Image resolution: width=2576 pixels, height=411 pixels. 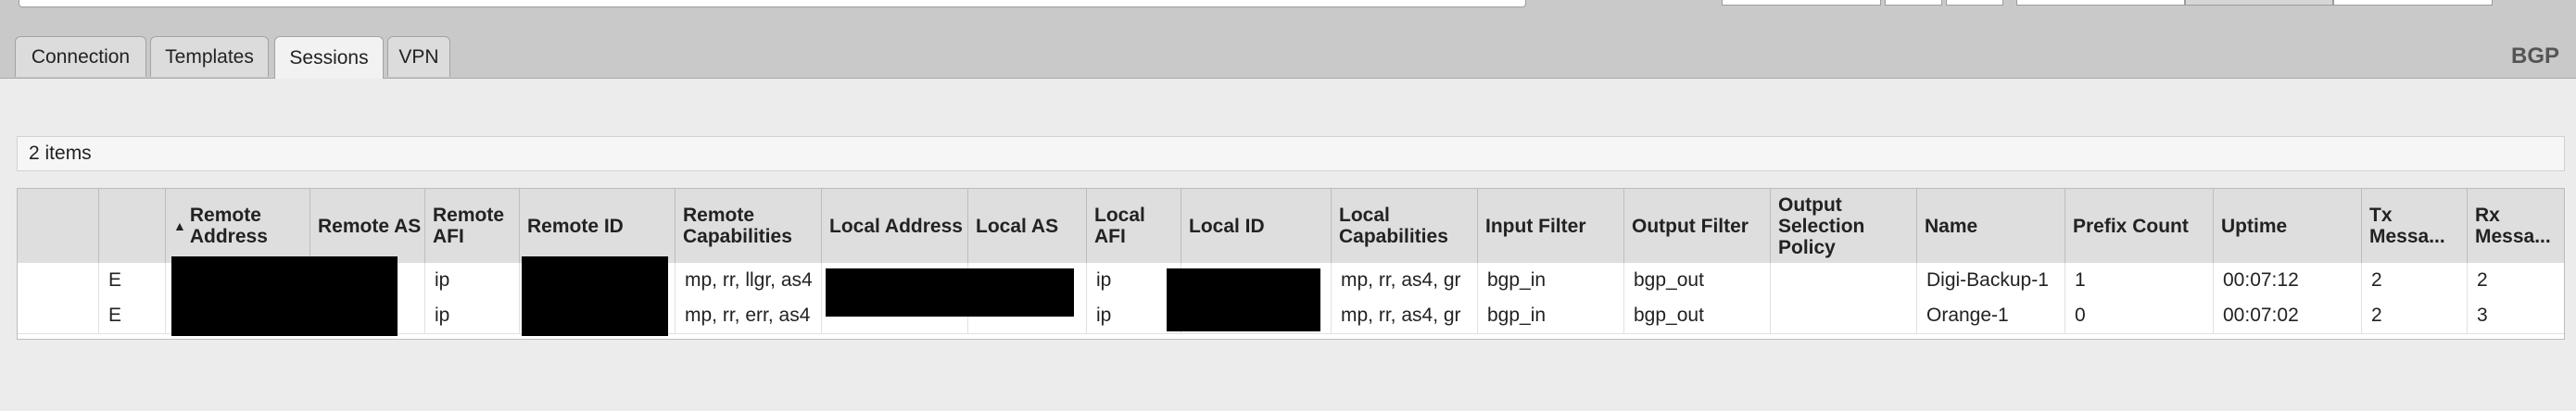 What do you see at coordinates (473, 226) in the screenshot?
I see `col-header-remote-afi: Remote AFI` at bounding box center [473, 226].